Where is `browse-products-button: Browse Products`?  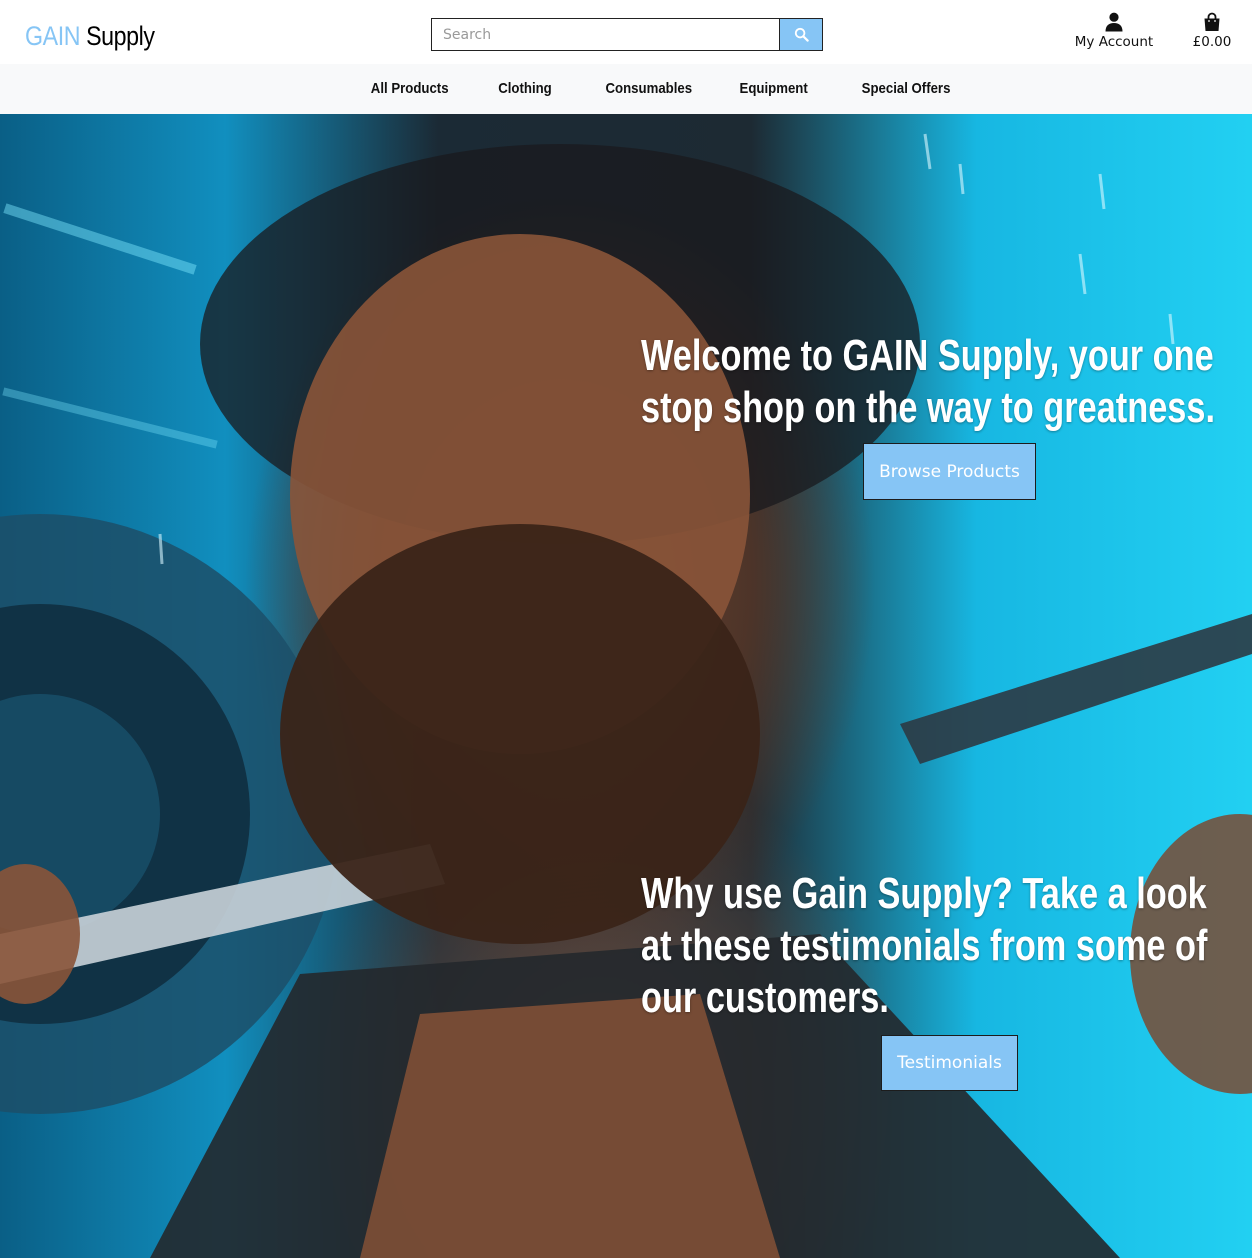
browse-products-button: Browse Products is located at coordinates (949, 471).